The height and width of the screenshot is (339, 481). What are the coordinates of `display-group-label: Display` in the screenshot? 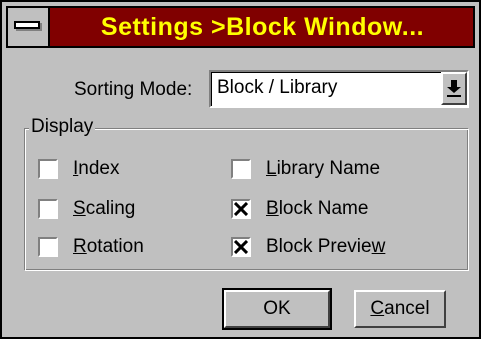 It's located at (62, 127).